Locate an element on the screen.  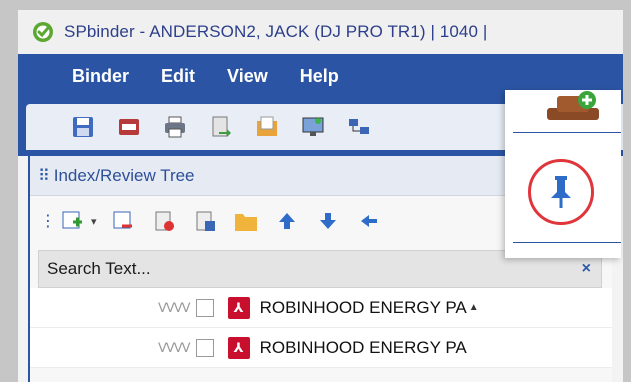
network-icon is located at coordinates (359, 126).